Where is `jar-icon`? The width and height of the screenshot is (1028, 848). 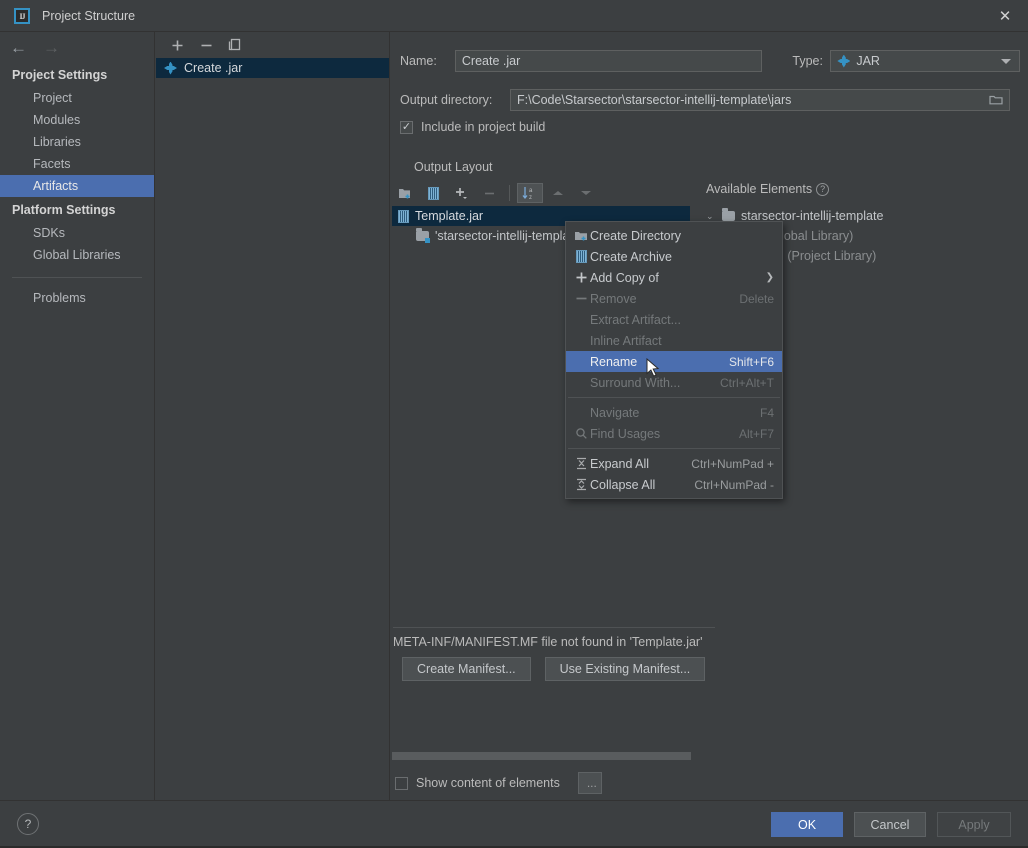
jar-icon is located at coordinates (843, 61).